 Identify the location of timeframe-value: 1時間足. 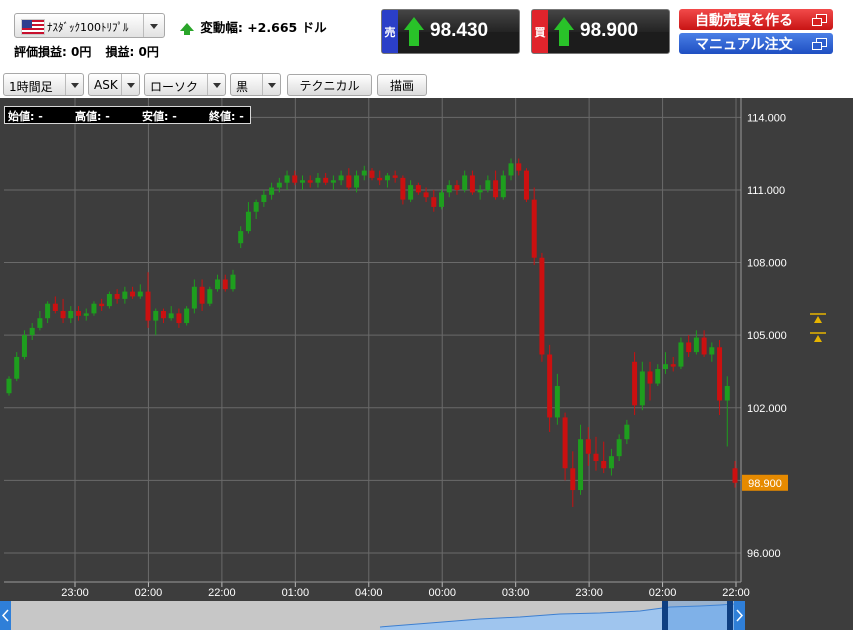
(31, 87).